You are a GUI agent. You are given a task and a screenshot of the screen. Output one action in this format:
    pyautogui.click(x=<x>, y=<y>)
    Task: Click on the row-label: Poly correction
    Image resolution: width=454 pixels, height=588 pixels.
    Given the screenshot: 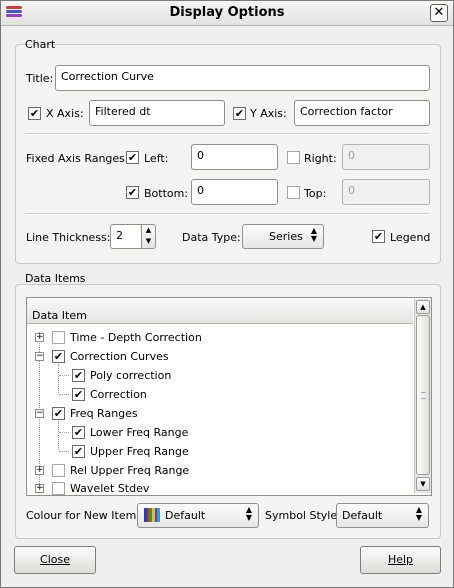 What is the action you would take?
    pyautogui.click(x=131, y=375)
    